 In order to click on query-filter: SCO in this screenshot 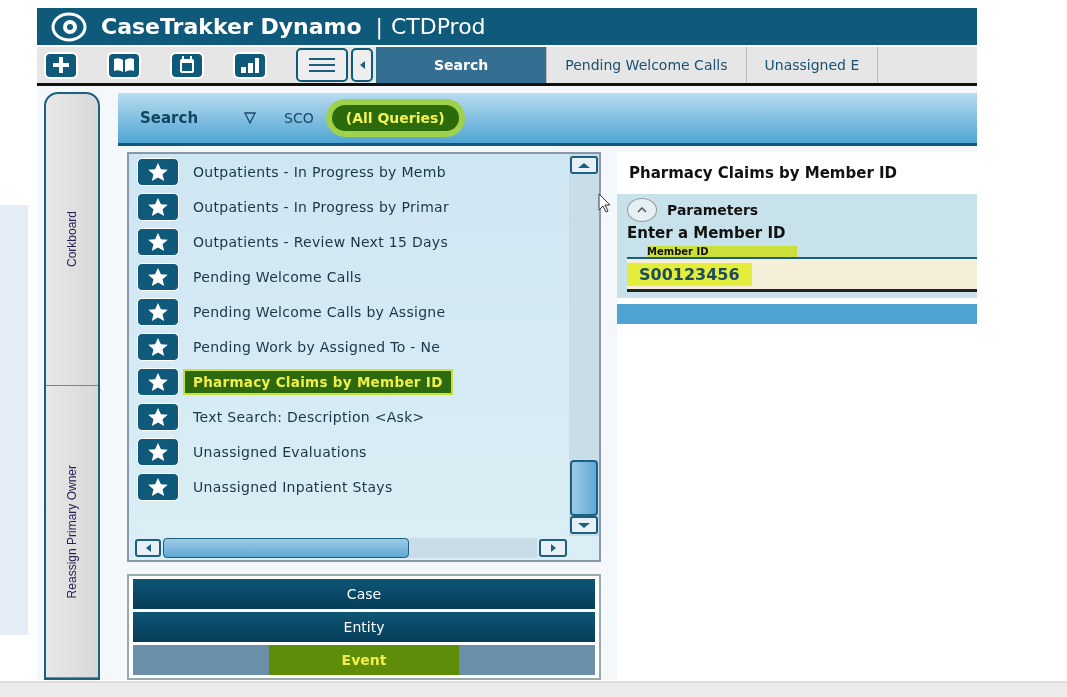, I will do `click(299, 118)`.